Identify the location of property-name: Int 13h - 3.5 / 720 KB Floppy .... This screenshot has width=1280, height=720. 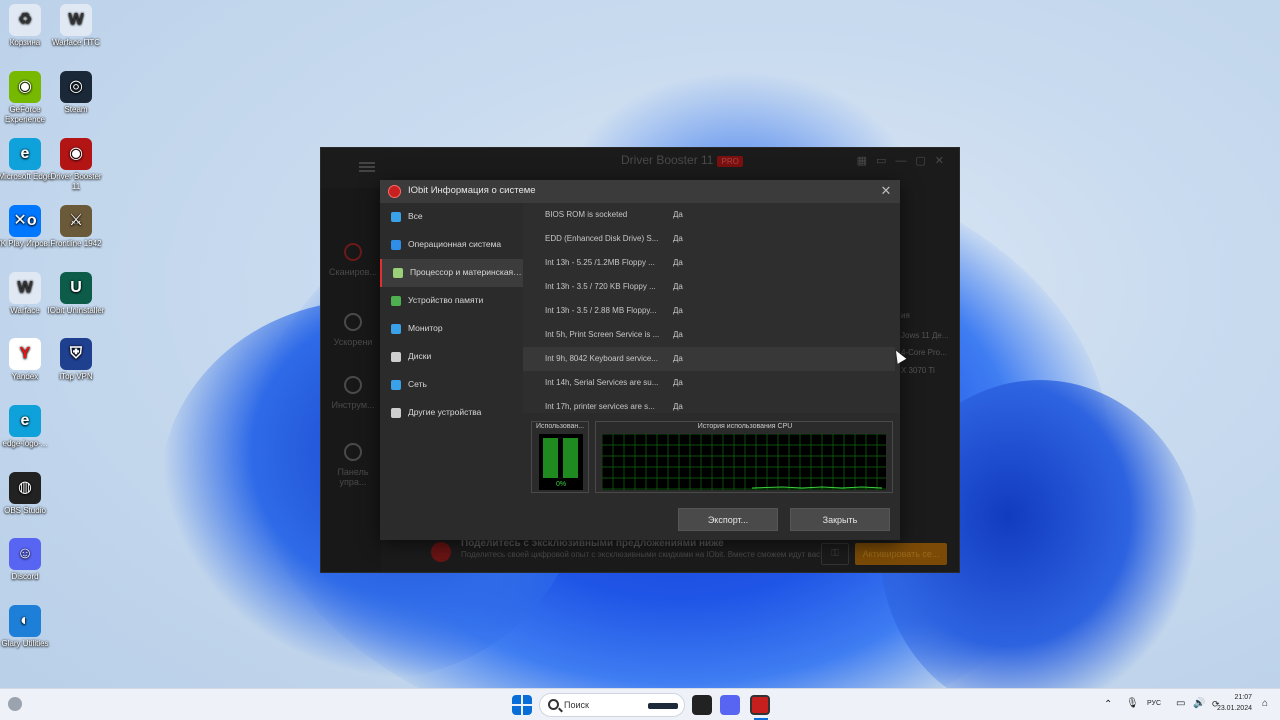
(600, 286).